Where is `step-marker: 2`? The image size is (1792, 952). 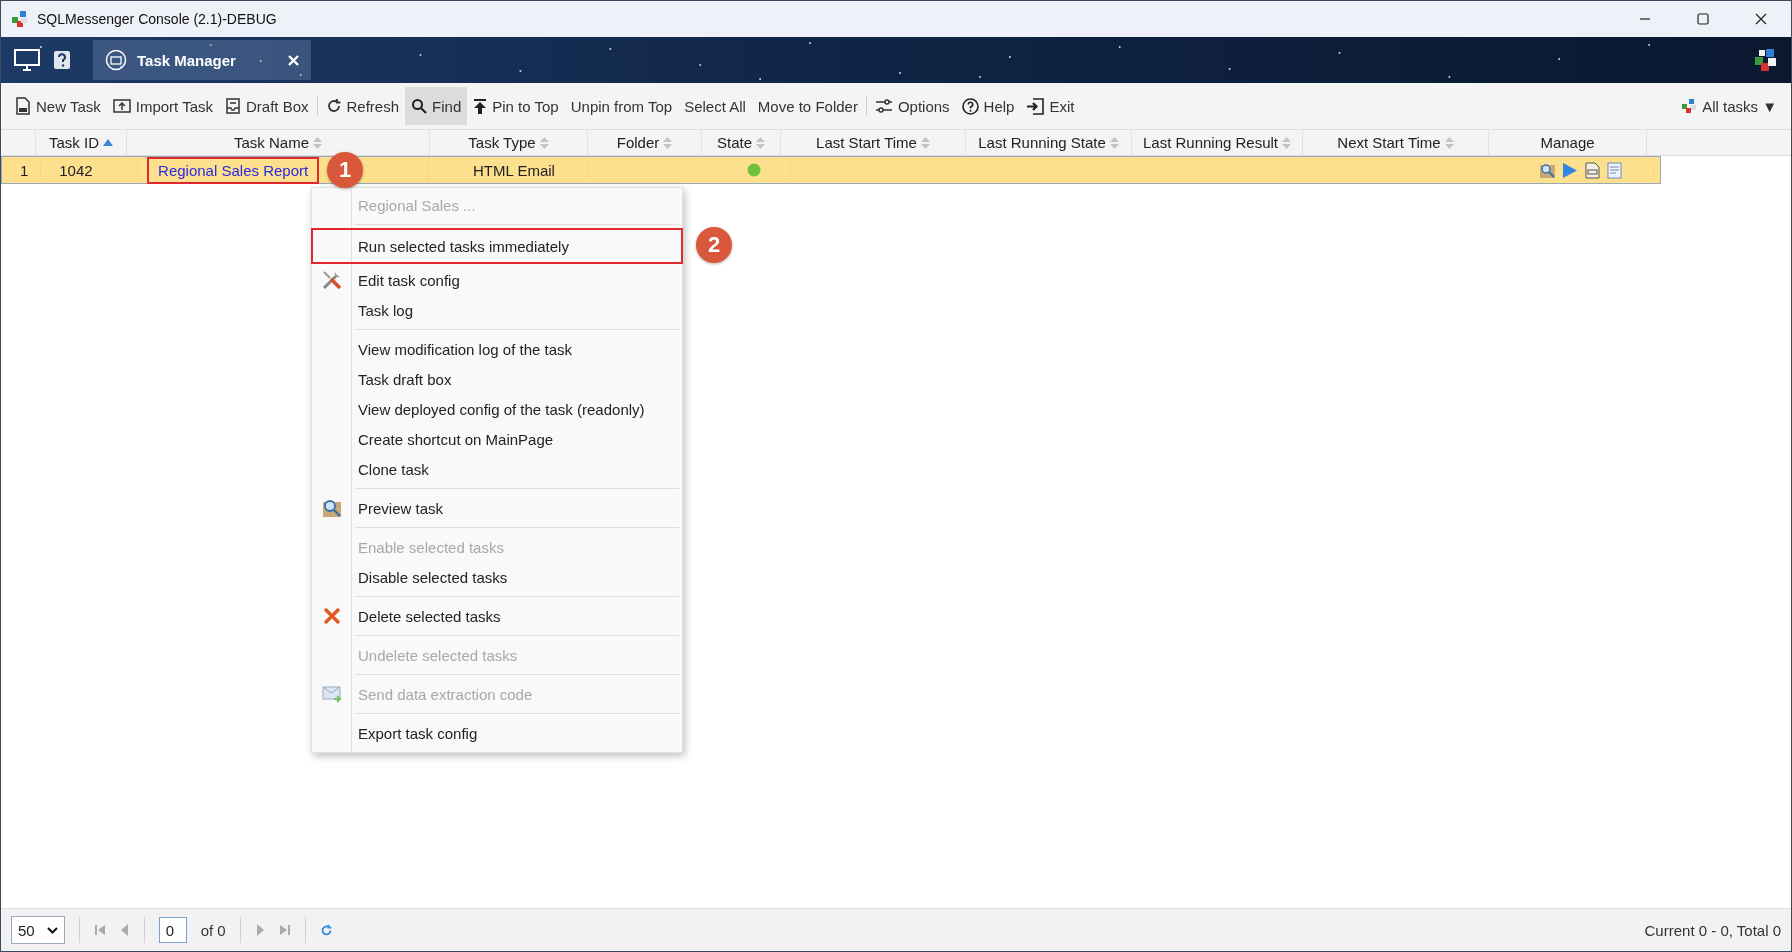 step-marker: 2 is located at coordinates (714, 245).